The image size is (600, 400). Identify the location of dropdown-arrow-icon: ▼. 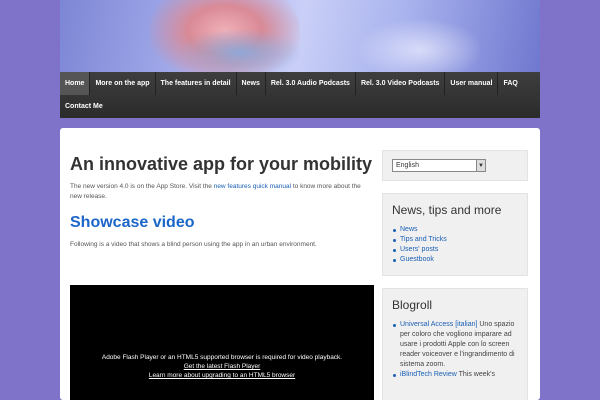
(480, 165).